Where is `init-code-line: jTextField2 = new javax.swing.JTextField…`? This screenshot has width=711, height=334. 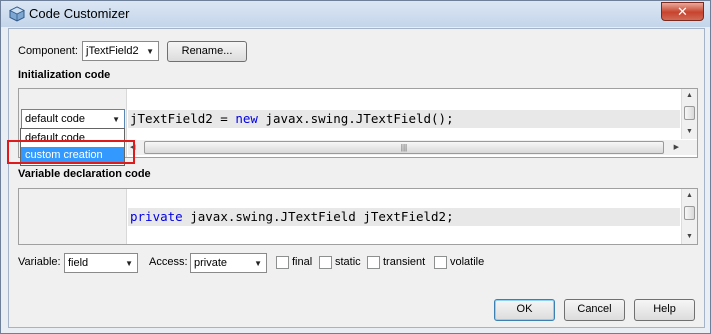 init-code-line: jTextField2 = new javax.swing.JTextField… is located at coordinates (404, 119).